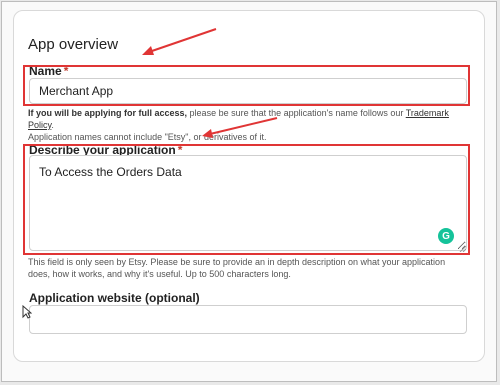 This screenshot has width=500, height=385. What do you see at coordinates (52, 125) in the screenshot?
I see `name-help-text-after: .` at bounding box center [52, 125].